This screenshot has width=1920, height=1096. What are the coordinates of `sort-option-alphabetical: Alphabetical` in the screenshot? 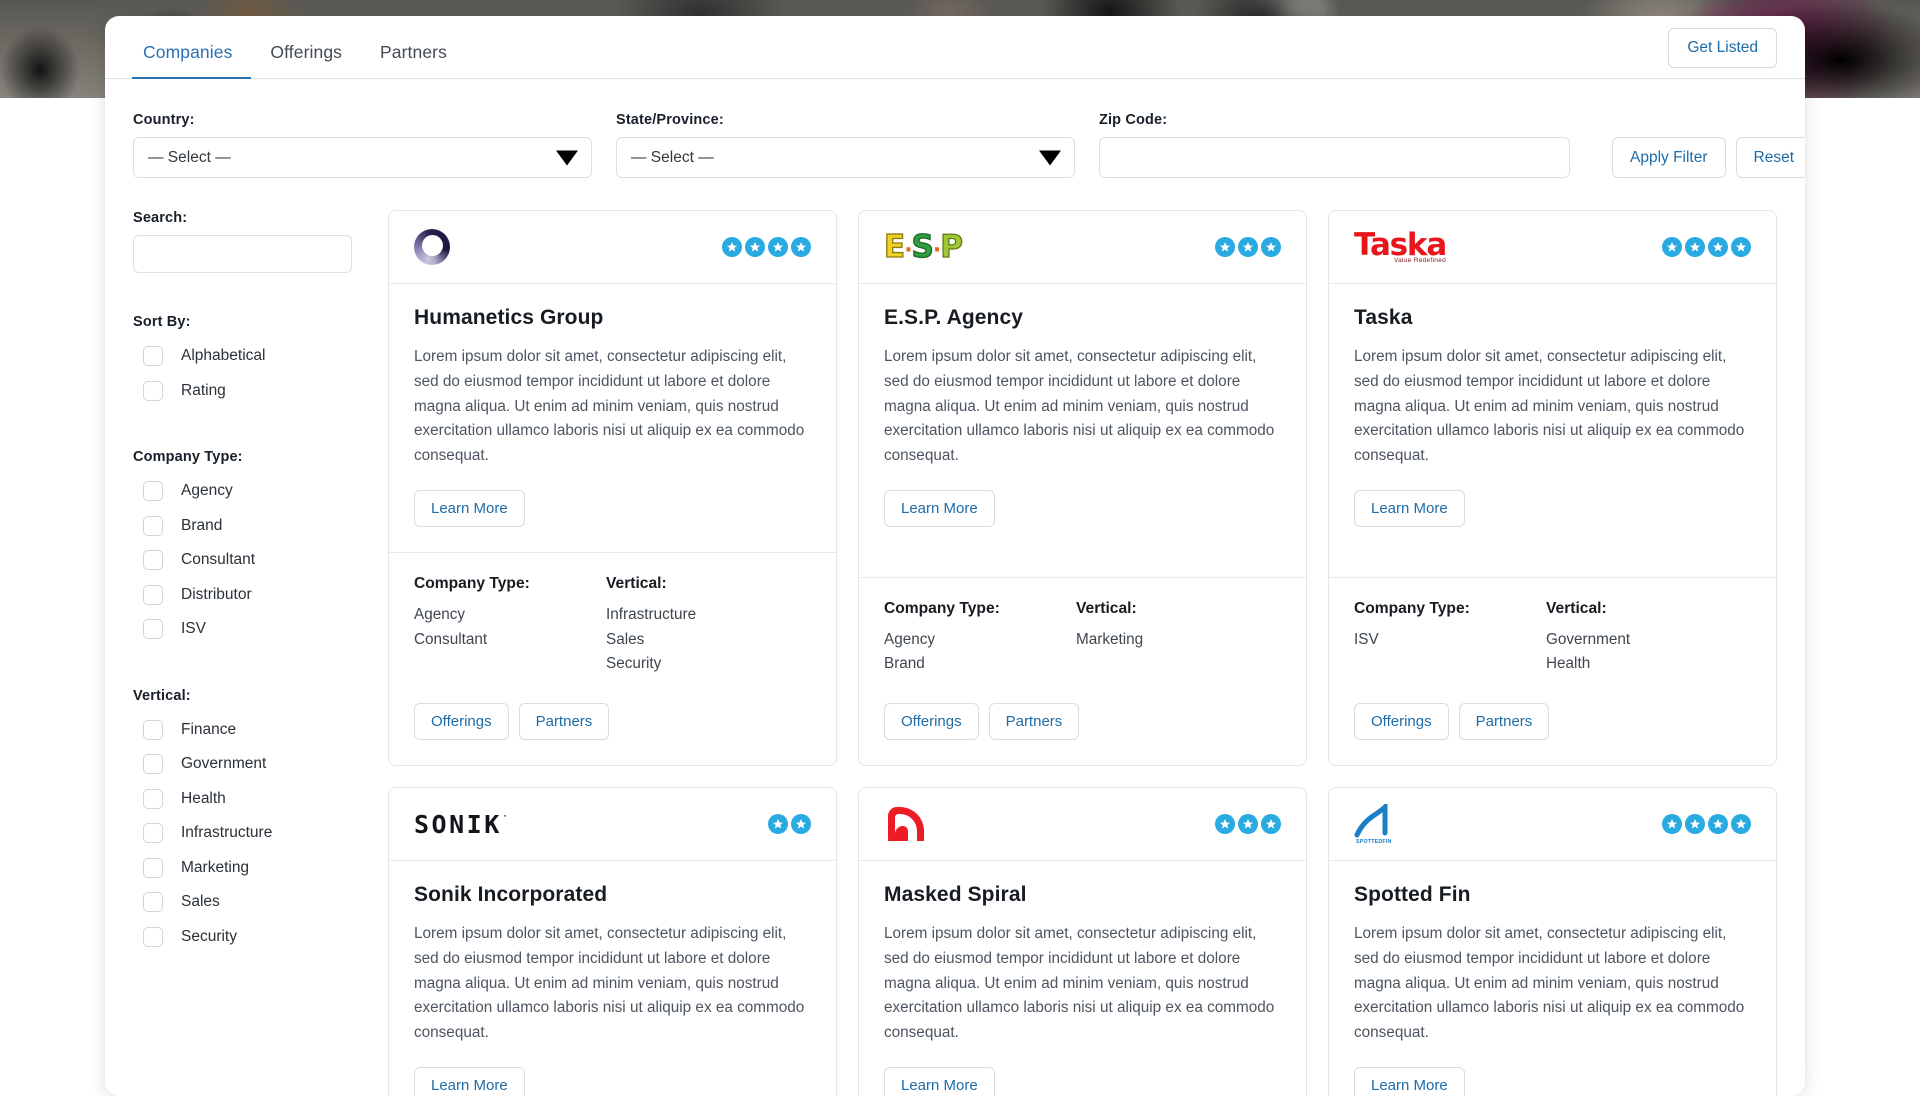 It's located at (252, 356).